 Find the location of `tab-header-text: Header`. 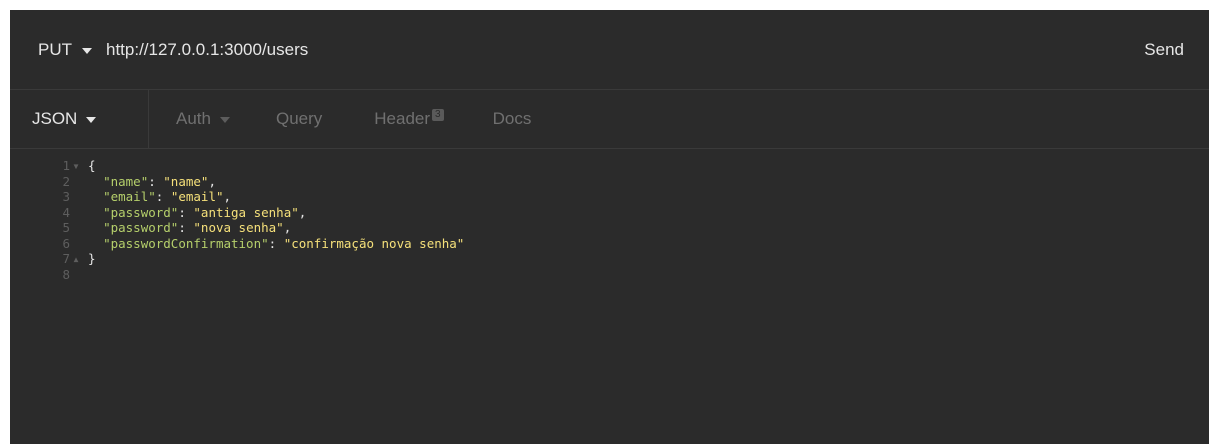

tab-header-text: Header is located at coordinates (402, 118).